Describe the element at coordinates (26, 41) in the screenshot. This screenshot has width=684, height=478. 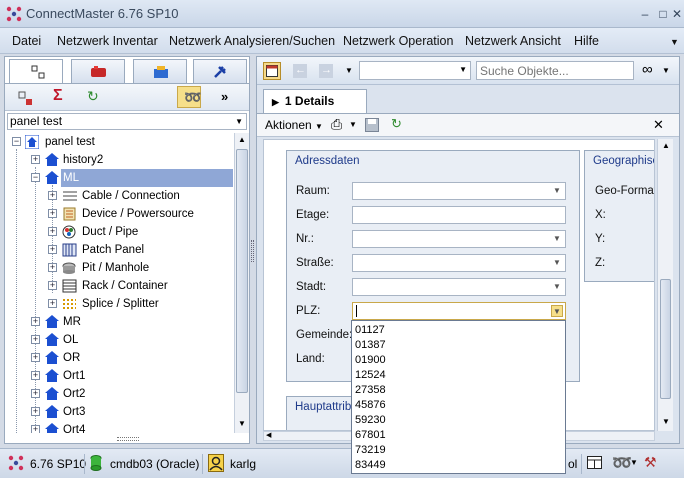
I see `menu-datei: Datei` at that location.